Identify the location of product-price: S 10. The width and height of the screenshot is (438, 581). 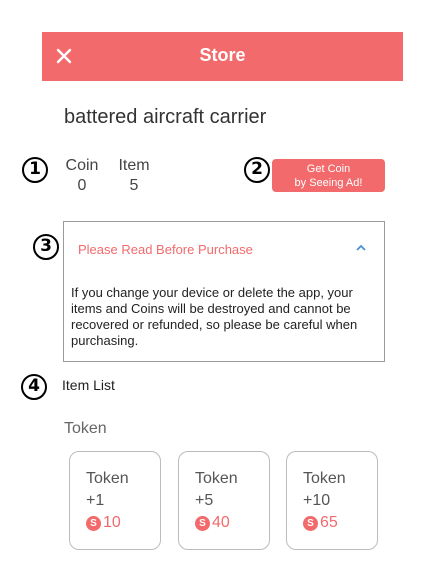
(103, 523).